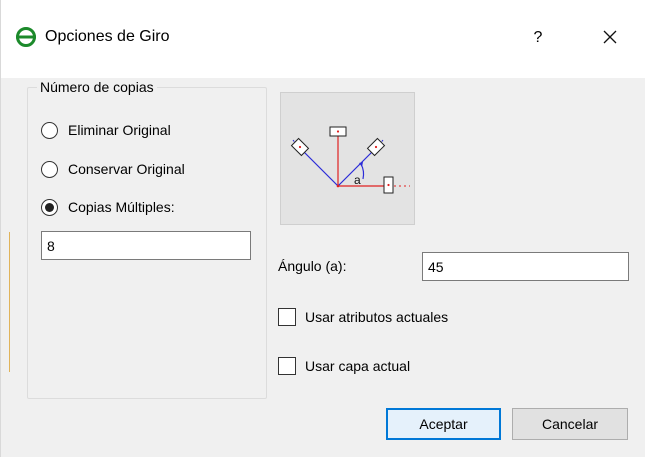 Image resolution: width=645 pixels, height=457 pixels. I want to click on dialog-title: Opciones de Giro, so click(107, 36).